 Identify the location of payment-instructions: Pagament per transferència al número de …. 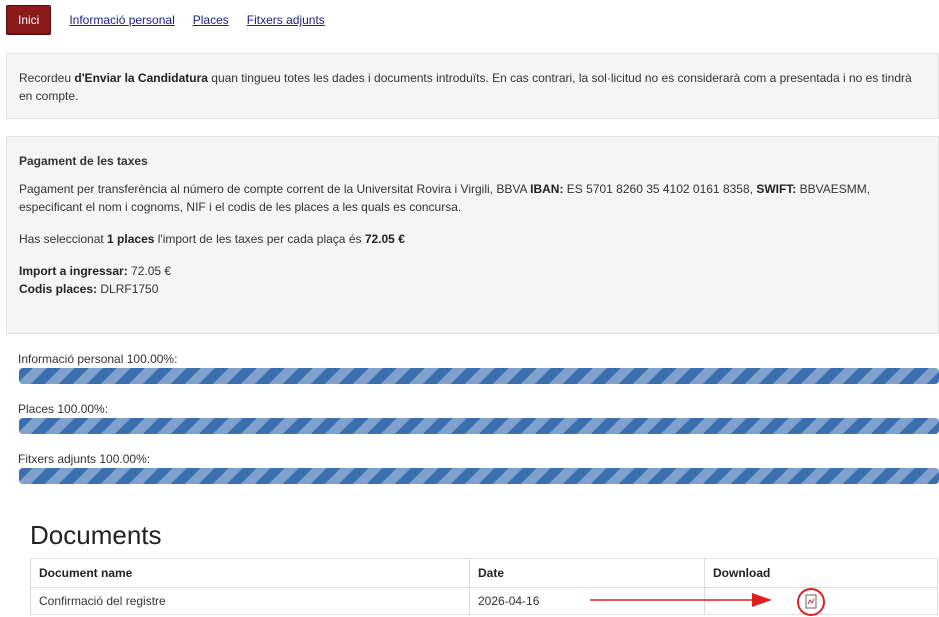
(472, 198).